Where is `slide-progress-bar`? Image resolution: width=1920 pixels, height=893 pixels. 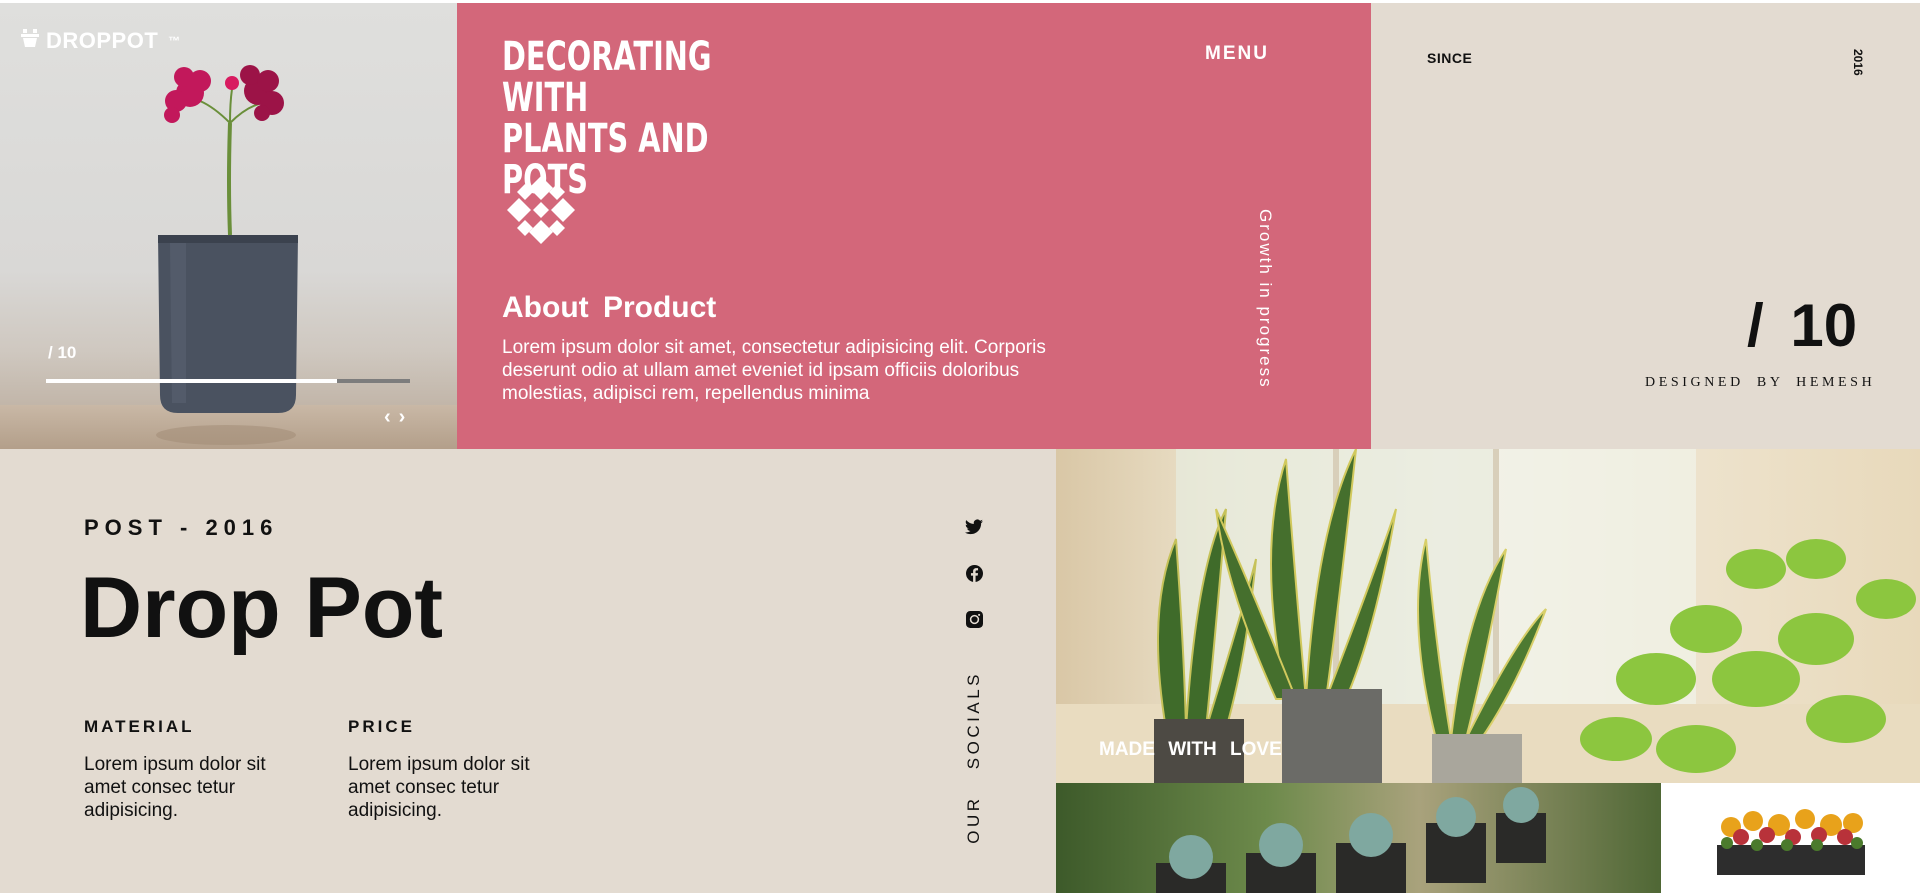
slide-progress-bar is located at coordinates (228, 381).